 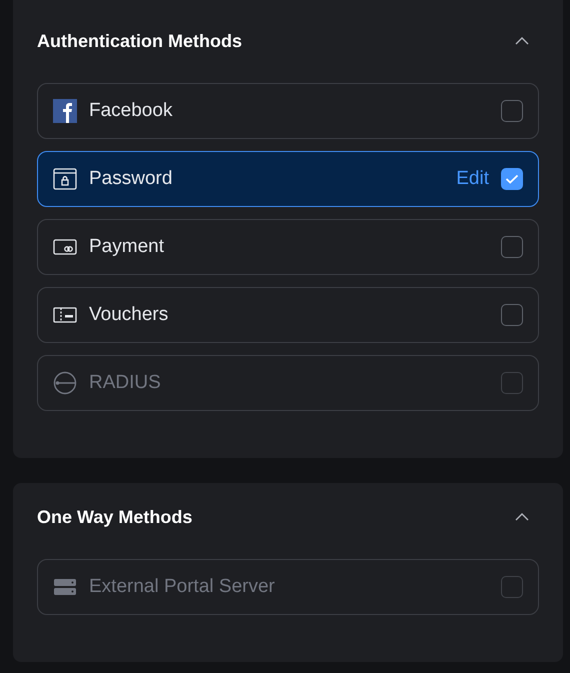 I want to click on method-option: Facebook, so click(x=288, y=111).